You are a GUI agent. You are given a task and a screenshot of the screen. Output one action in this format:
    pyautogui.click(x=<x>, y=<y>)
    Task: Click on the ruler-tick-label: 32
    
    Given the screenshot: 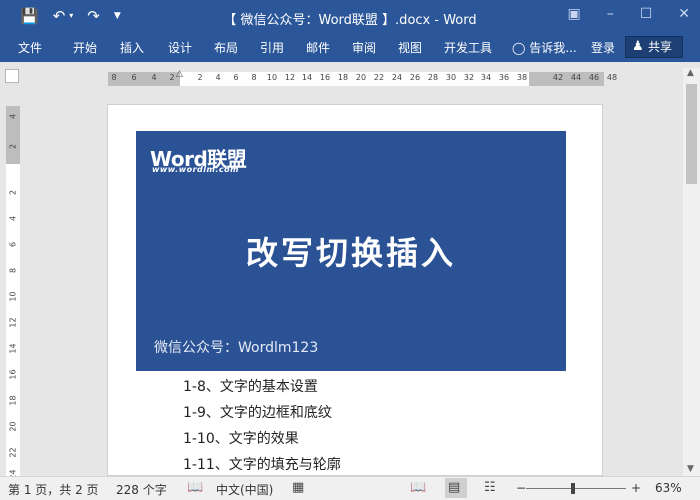 What is the action you would take?
    pyautogui.click(x=469, y=77)
    